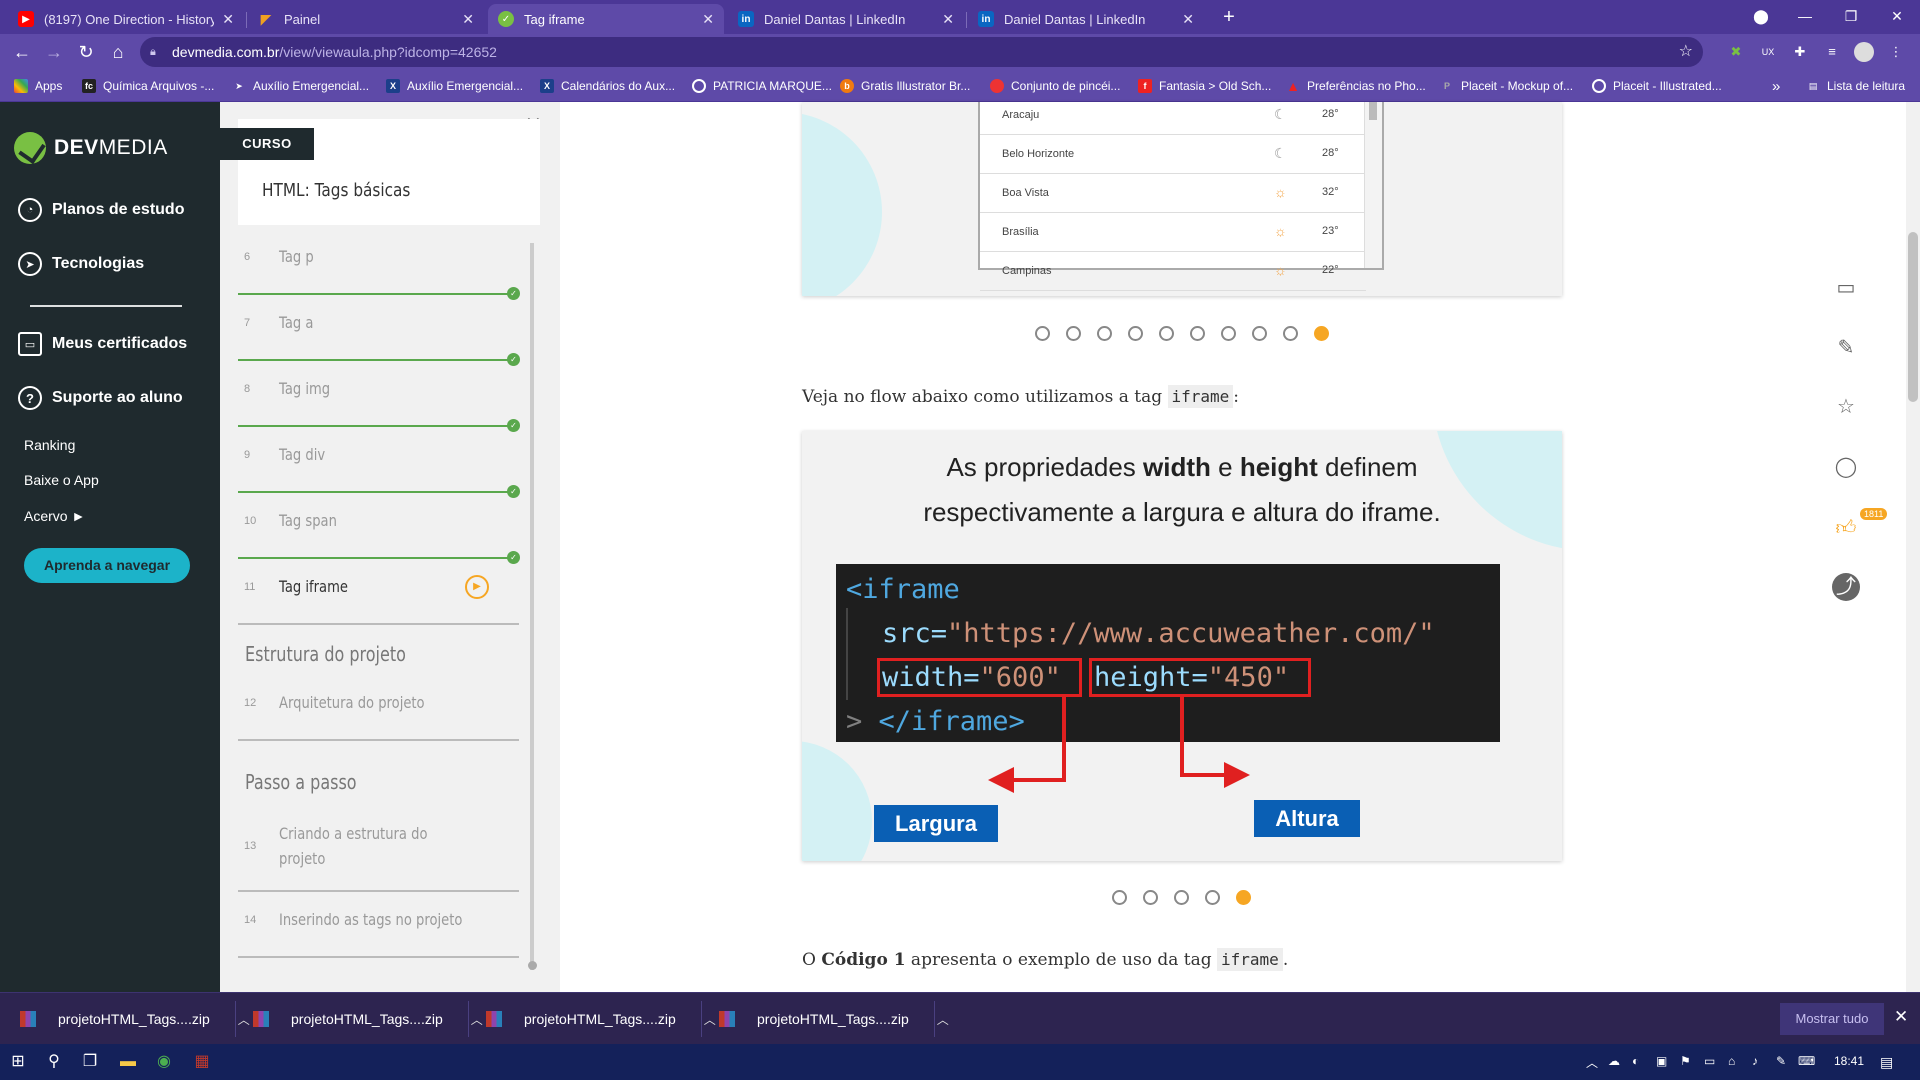 This screenshot has width=1920, height=1080. What do you see at coordinates (379, 264) in the screenshot?
I see `lesson-item: 6 Tag p ✓` at bounding box center [379, 264].